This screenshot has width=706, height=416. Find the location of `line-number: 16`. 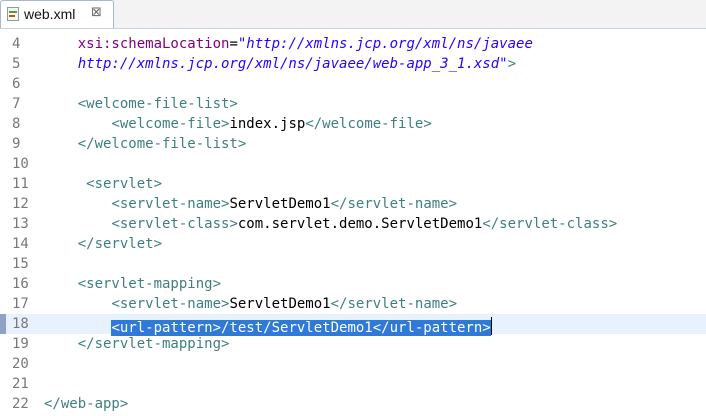

line-number: 16 is located at coordinates (20, 284).